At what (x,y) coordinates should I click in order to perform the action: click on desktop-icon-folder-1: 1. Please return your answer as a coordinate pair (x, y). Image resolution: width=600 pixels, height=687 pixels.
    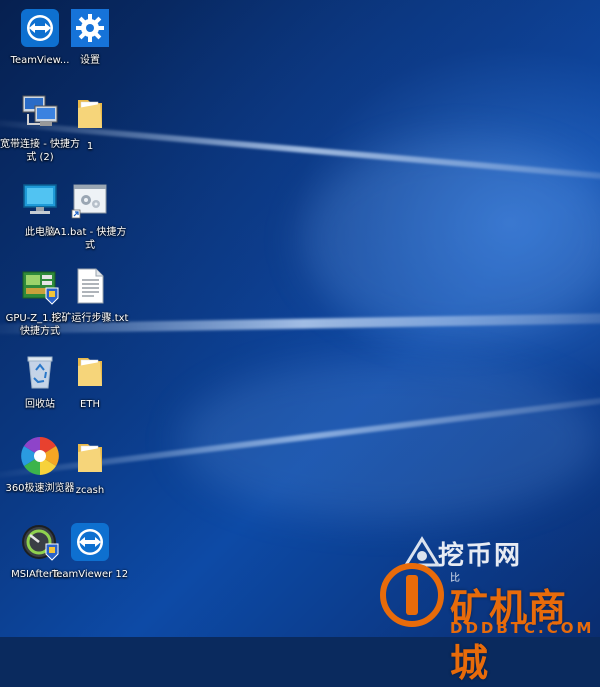
    Looking at the image, I should click on (90, 122).